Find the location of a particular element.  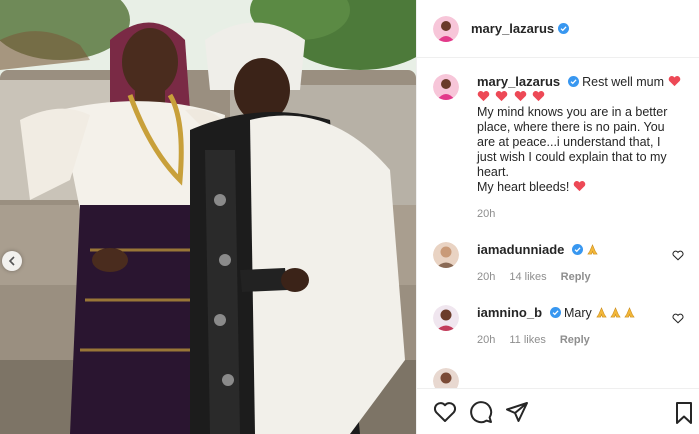

caption-avatar is located at coordinates (446, 87).